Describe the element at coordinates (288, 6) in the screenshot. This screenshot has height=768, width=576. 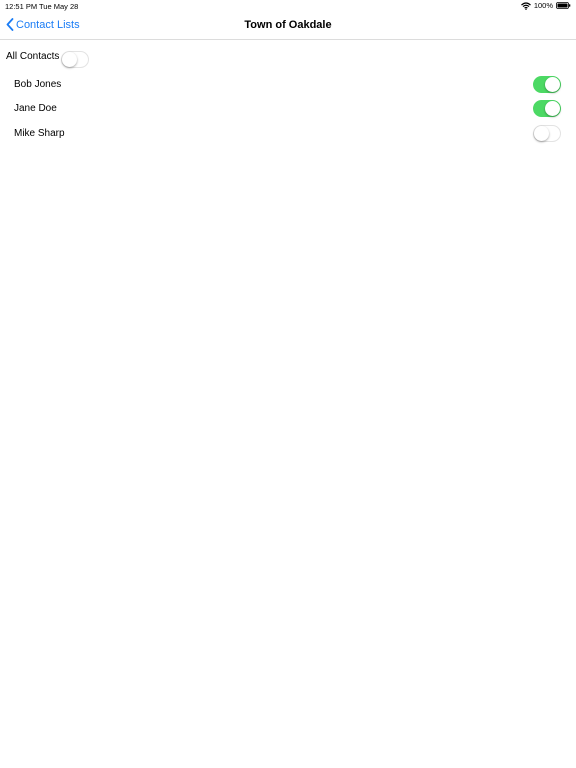
I see `status-bar: 12:51 PM Tue May 28 100%` at that location.